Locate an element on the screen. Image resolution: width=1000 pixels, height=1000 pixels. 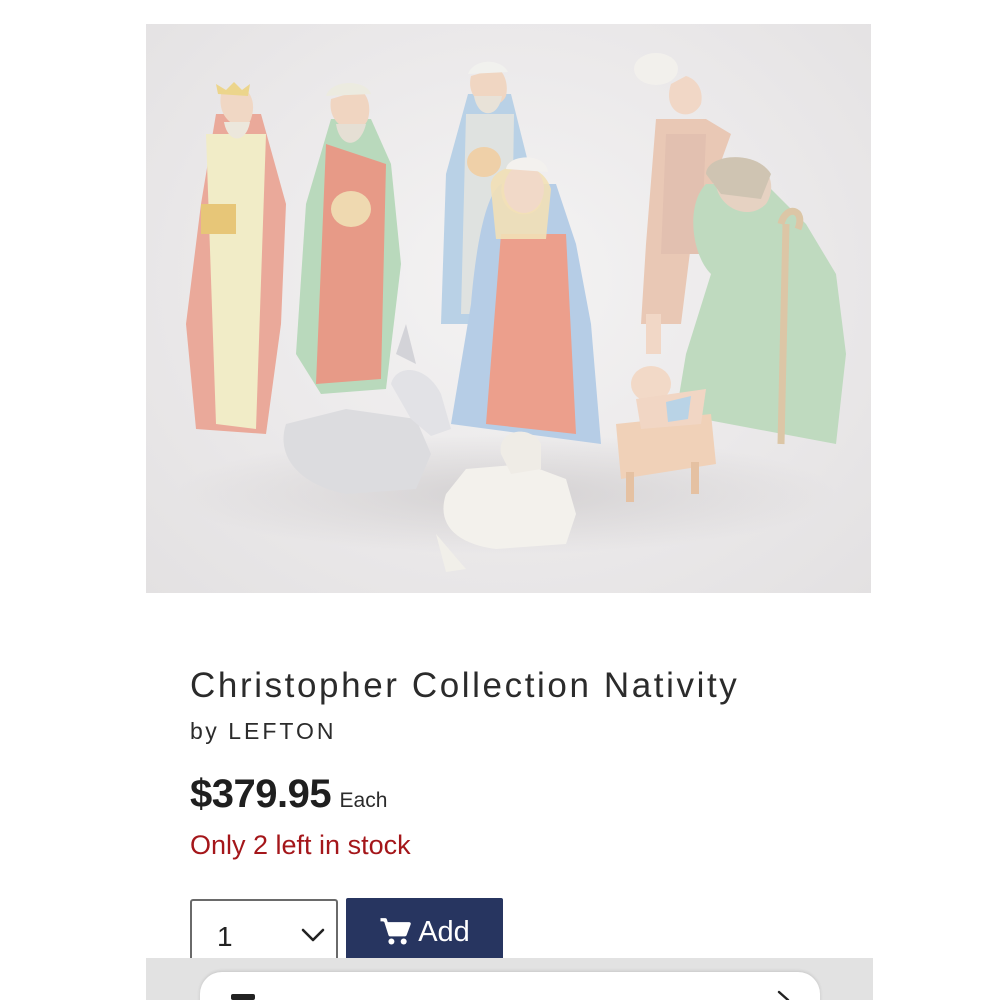
king-figurine-center is located at coordinates (348, 238).